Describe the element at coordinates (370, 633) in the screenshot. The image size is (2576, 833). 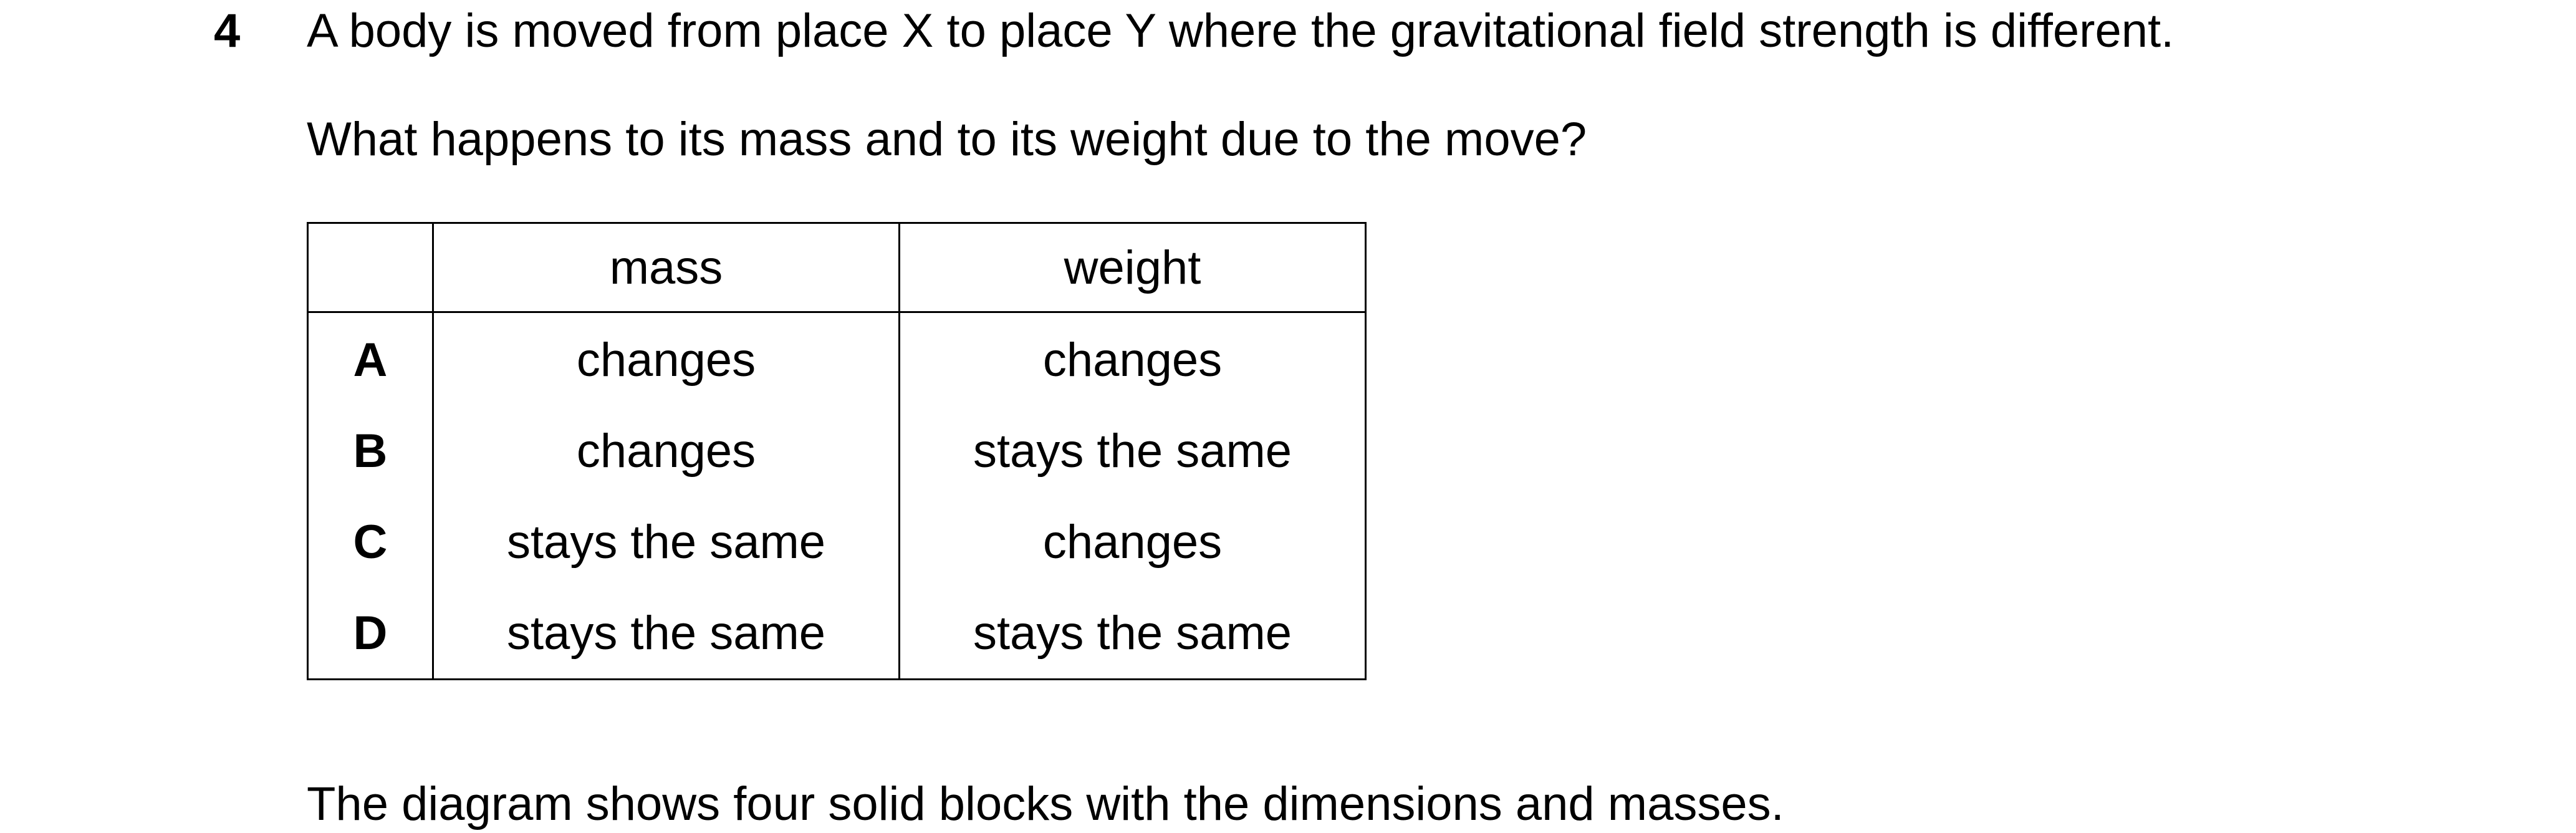
I see `option-letter: D` at that location.